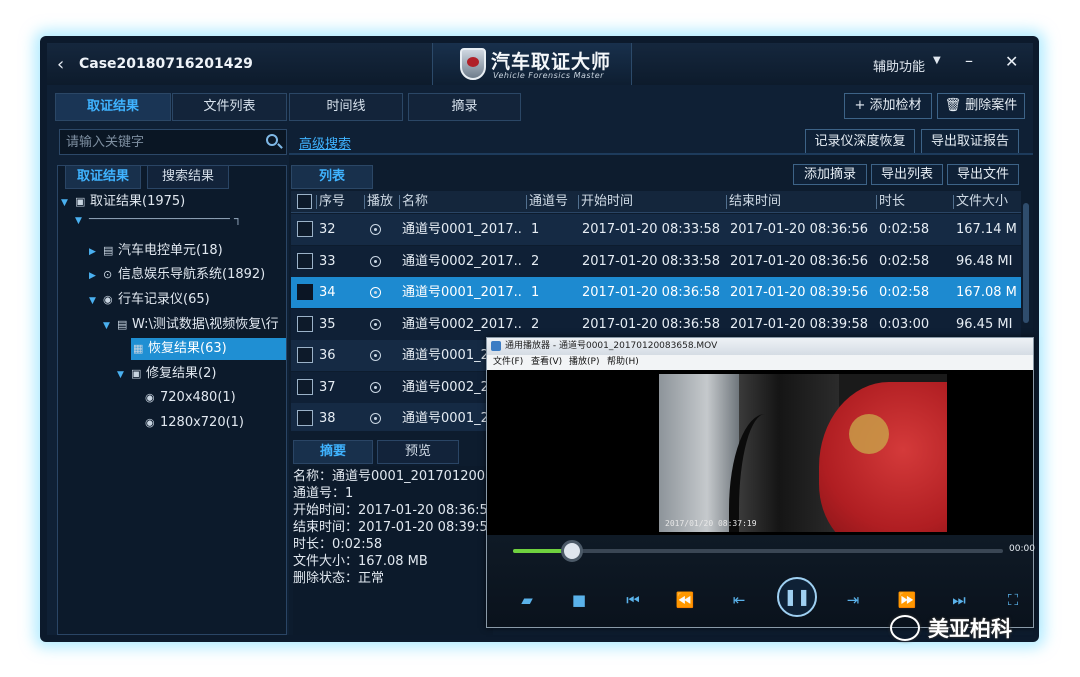  I want to click on pause-button: ❚❚, so click(797, 597).